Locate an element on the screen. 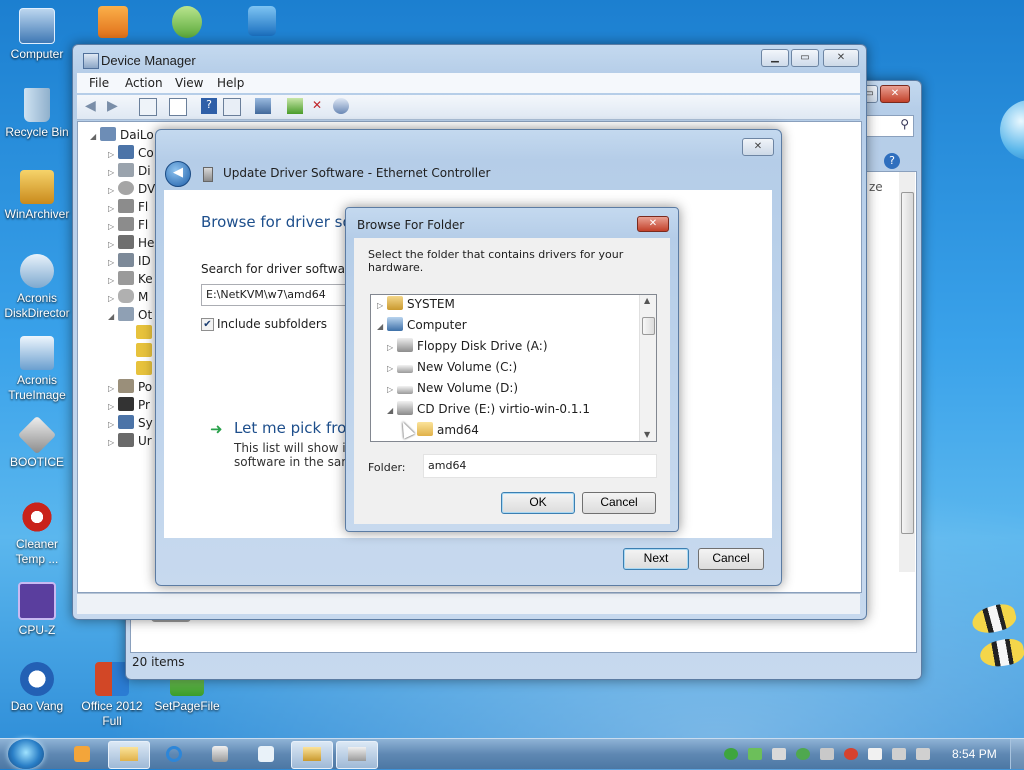 This screenshot has height=770, width=1024. scroll-down-arrow: ▼ is located at coordinates (647, 434).